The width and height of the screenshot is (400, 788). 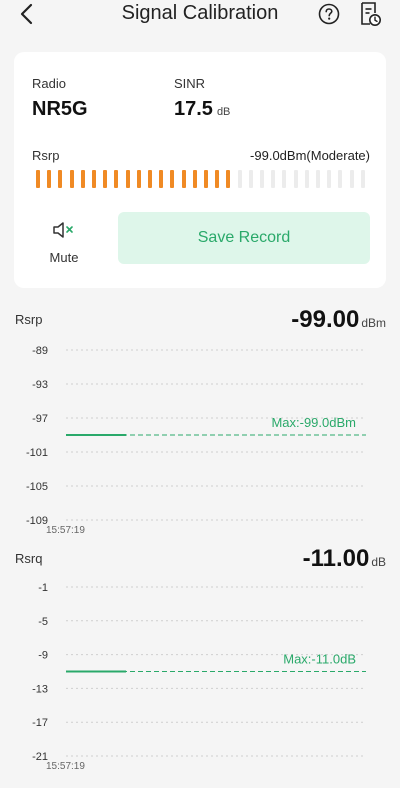 What do you see at coordinates (37, 487) in the screenshot?
I see `y-tick-label: -105` at bounding box center [37, 487].